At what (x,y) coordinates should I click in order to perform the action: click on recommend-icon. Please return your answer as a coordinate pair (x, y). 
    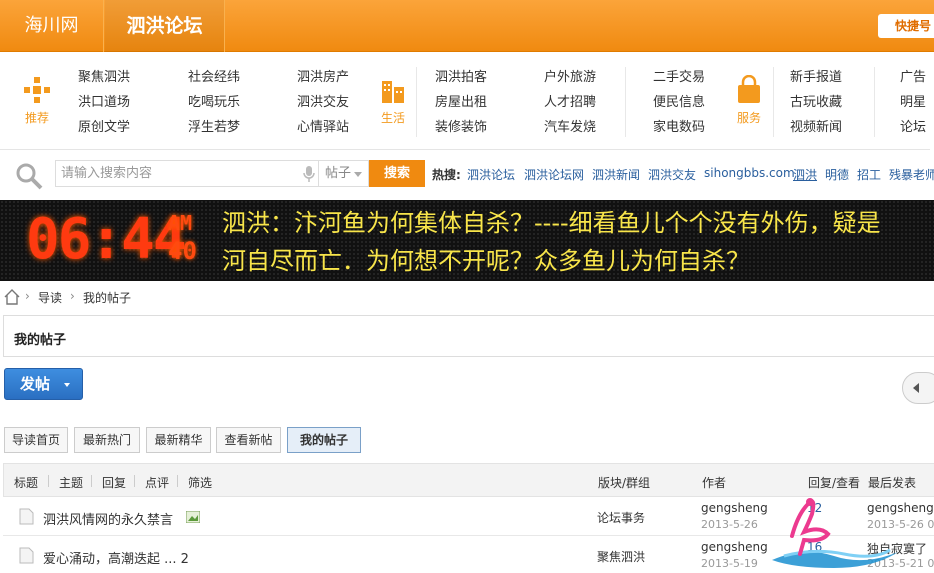
    Looking at the image, I should click on (37, 90).